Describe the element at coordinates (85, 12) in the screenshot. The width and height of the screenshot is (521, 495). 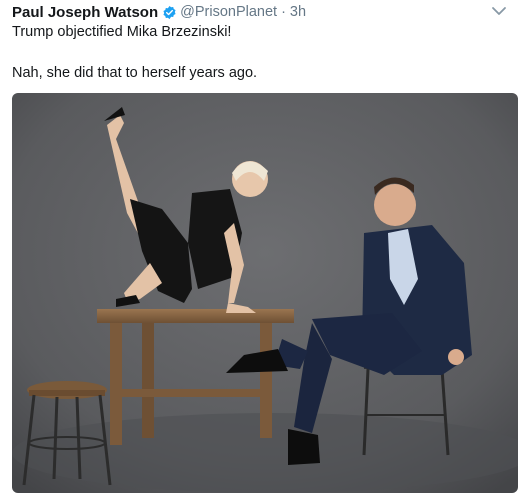
I see `author-name: Paul Joseph Watson` at that location.